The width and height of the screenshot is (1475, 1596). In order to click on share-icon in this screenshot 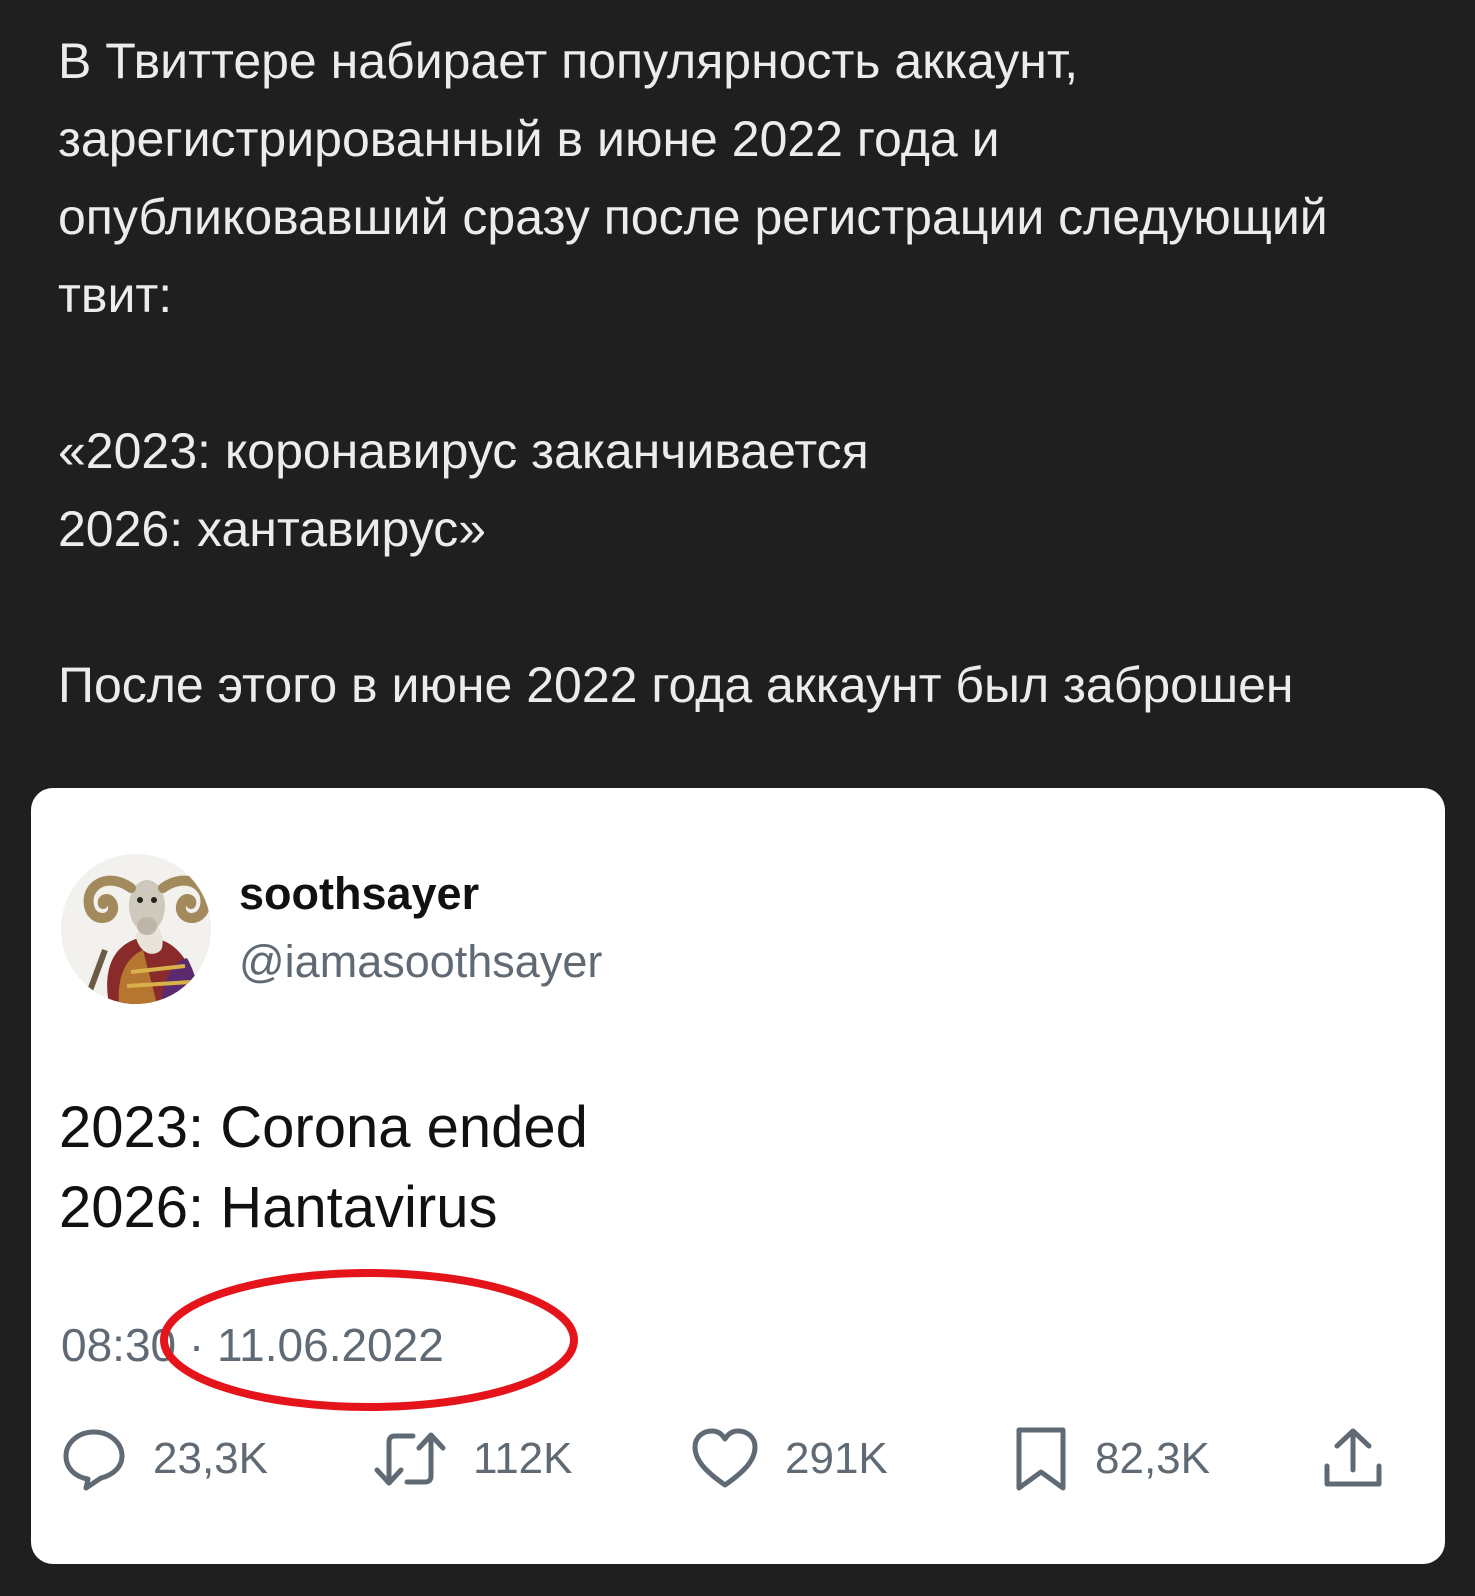, I will do `click(1353, 1459)`.